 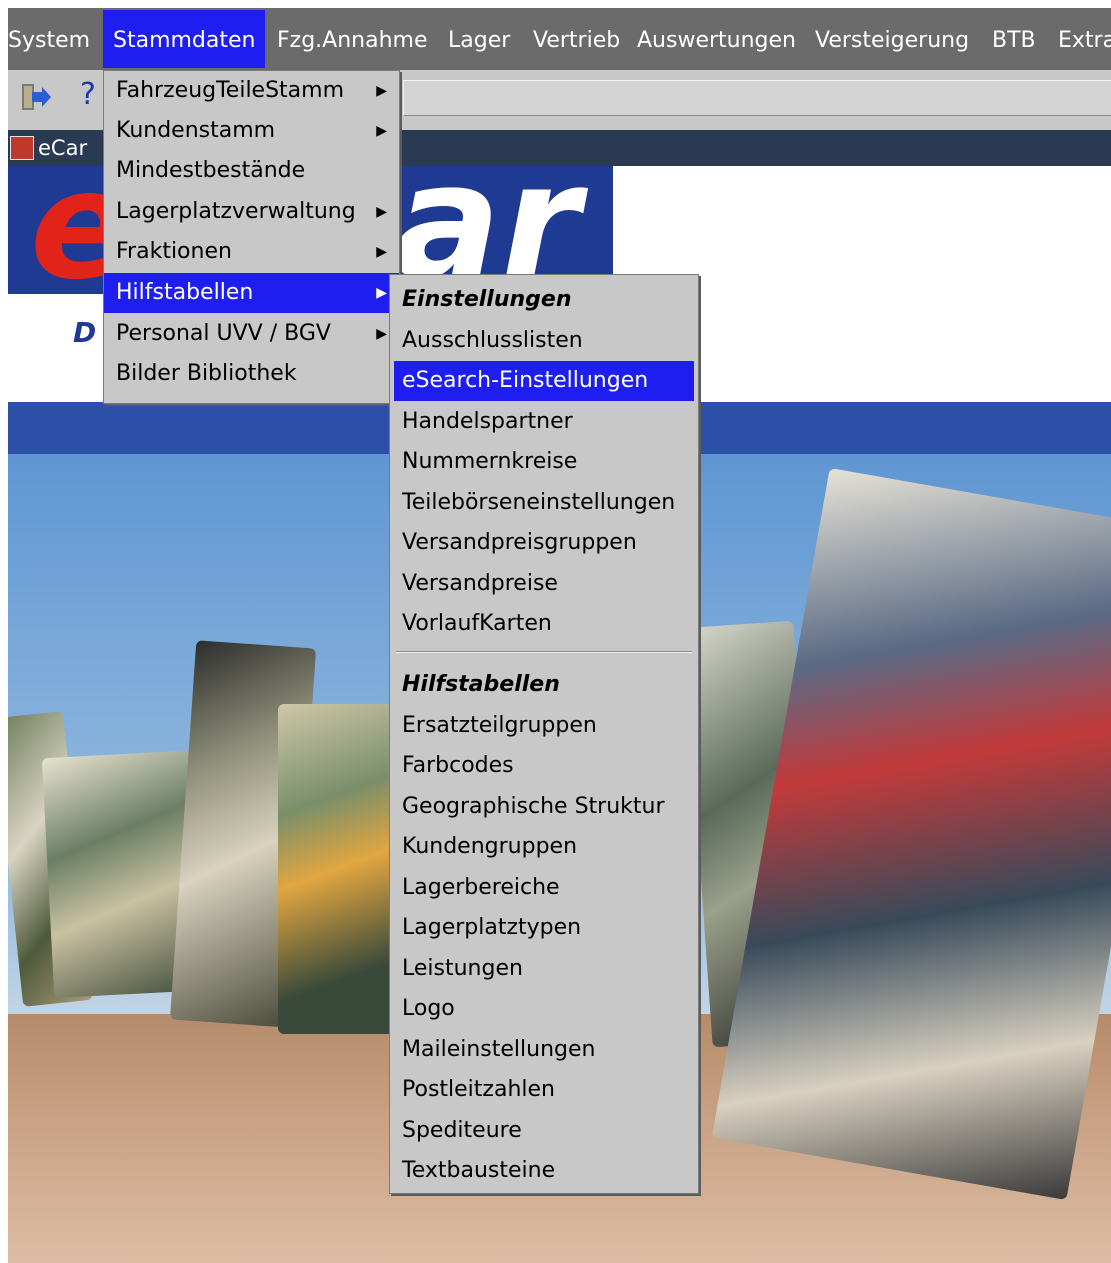 I want to click on menu-item-spediteure: Spediteure, so click(x=544, y=1131).